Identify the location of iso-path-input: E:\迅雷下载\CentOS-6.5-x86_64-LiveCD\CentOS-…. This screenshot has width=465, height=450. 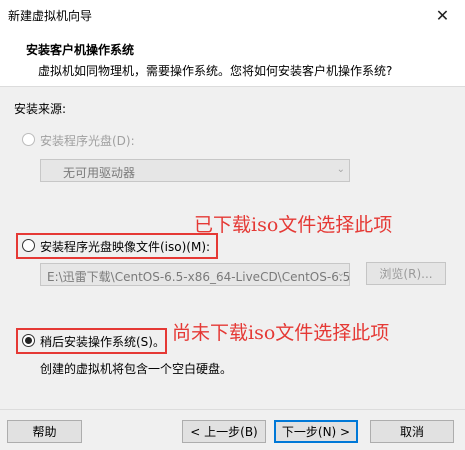
(195, 274).